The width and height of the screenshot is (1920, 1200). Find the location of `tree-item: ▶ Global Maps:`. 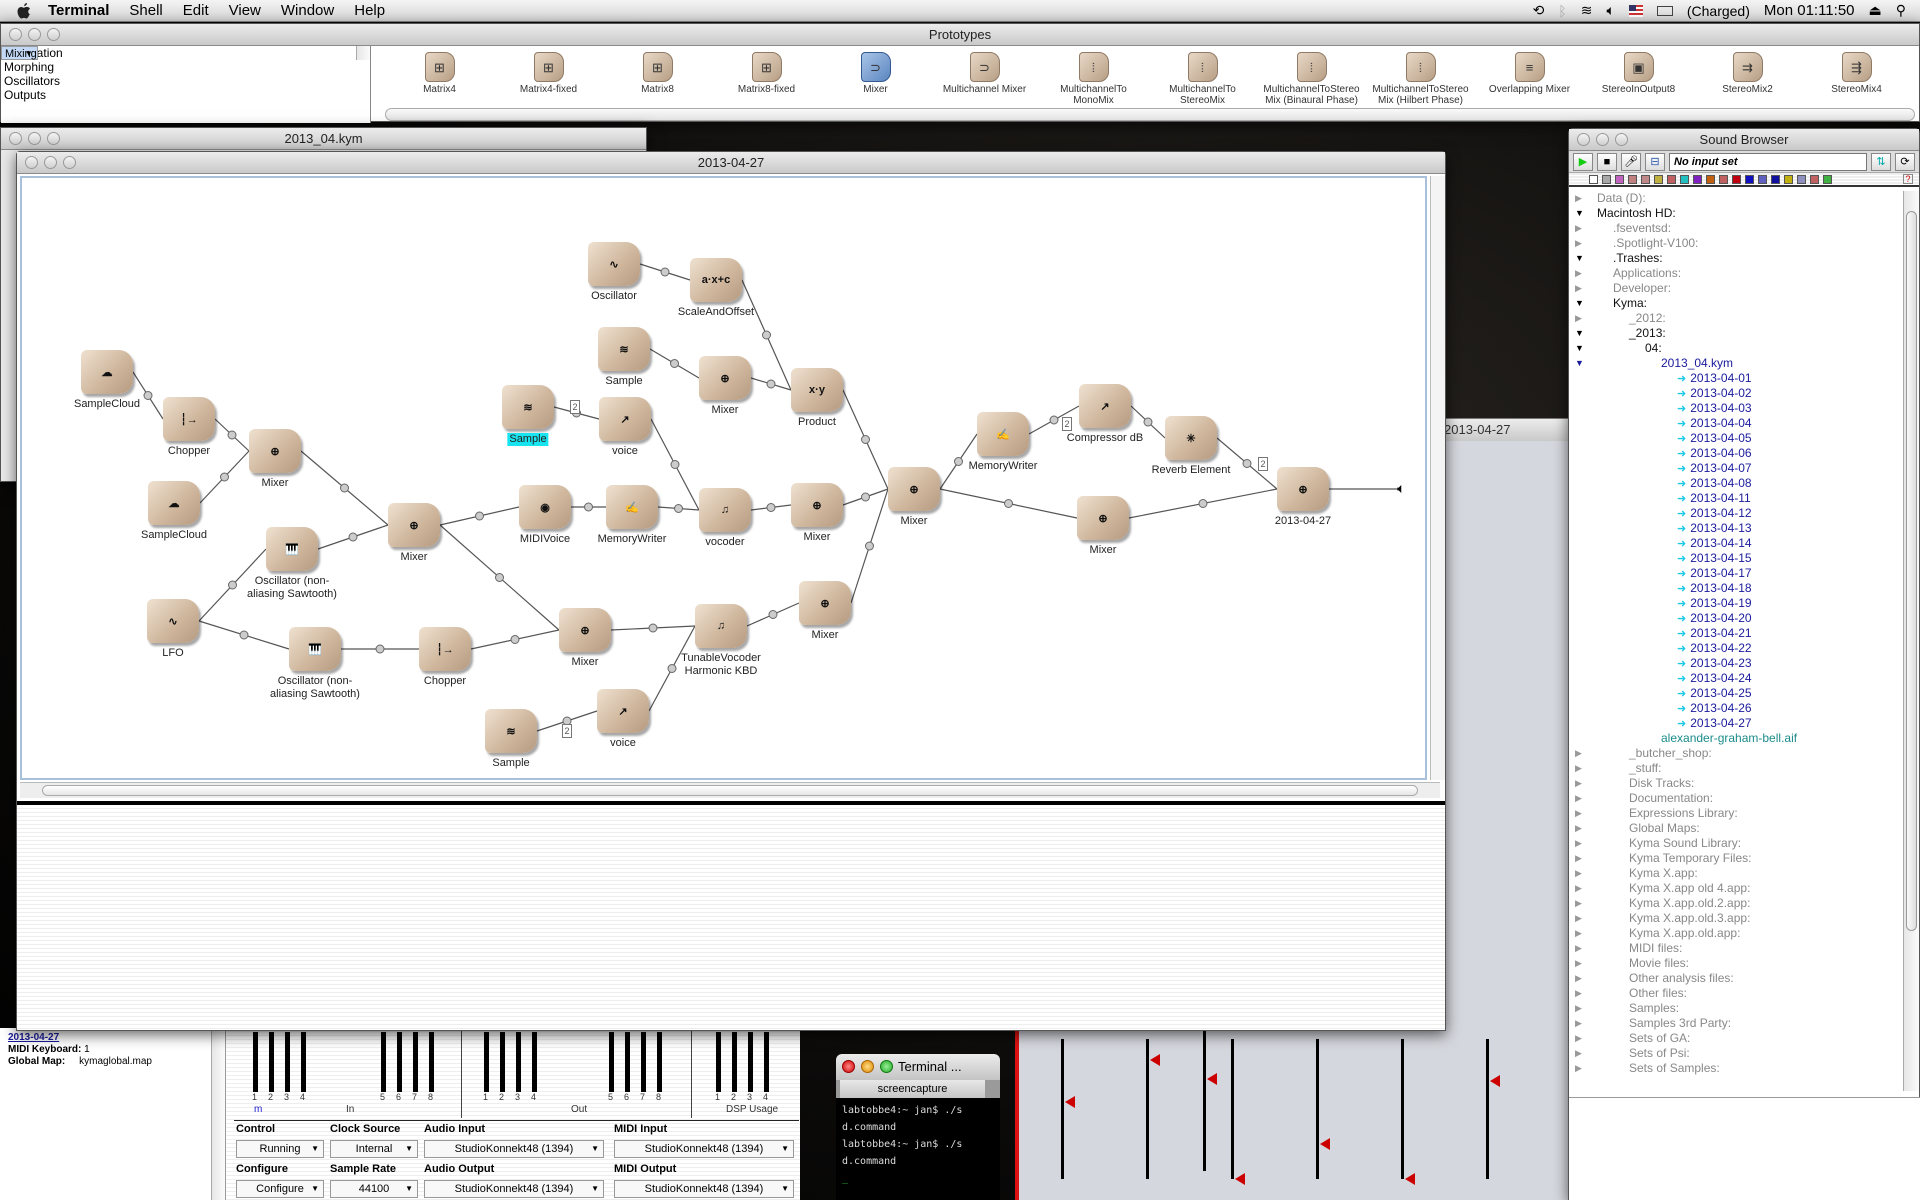

tree-item: ▶ Global Maps: is located at coordinates (1736, 828).